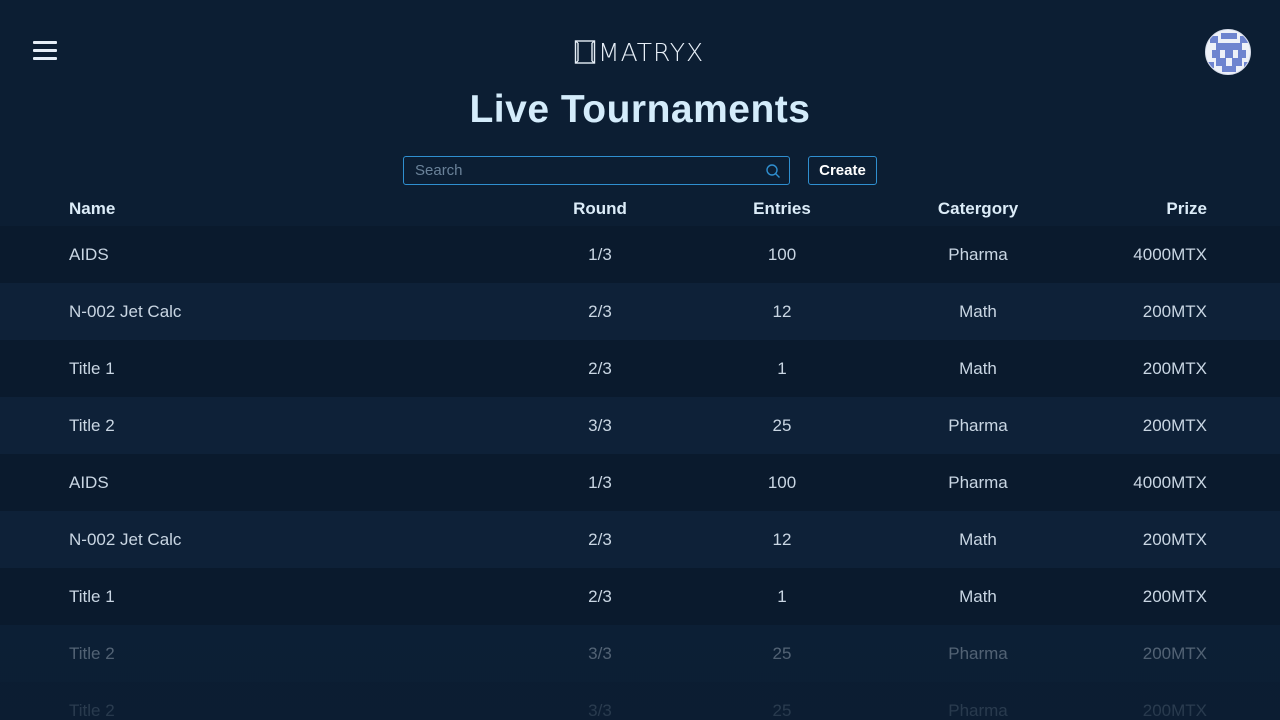  What do you see at coordinates (640, 109) in the screenshot?
I see `page-title: Live Tournaments` at bounding box center [640, 109].